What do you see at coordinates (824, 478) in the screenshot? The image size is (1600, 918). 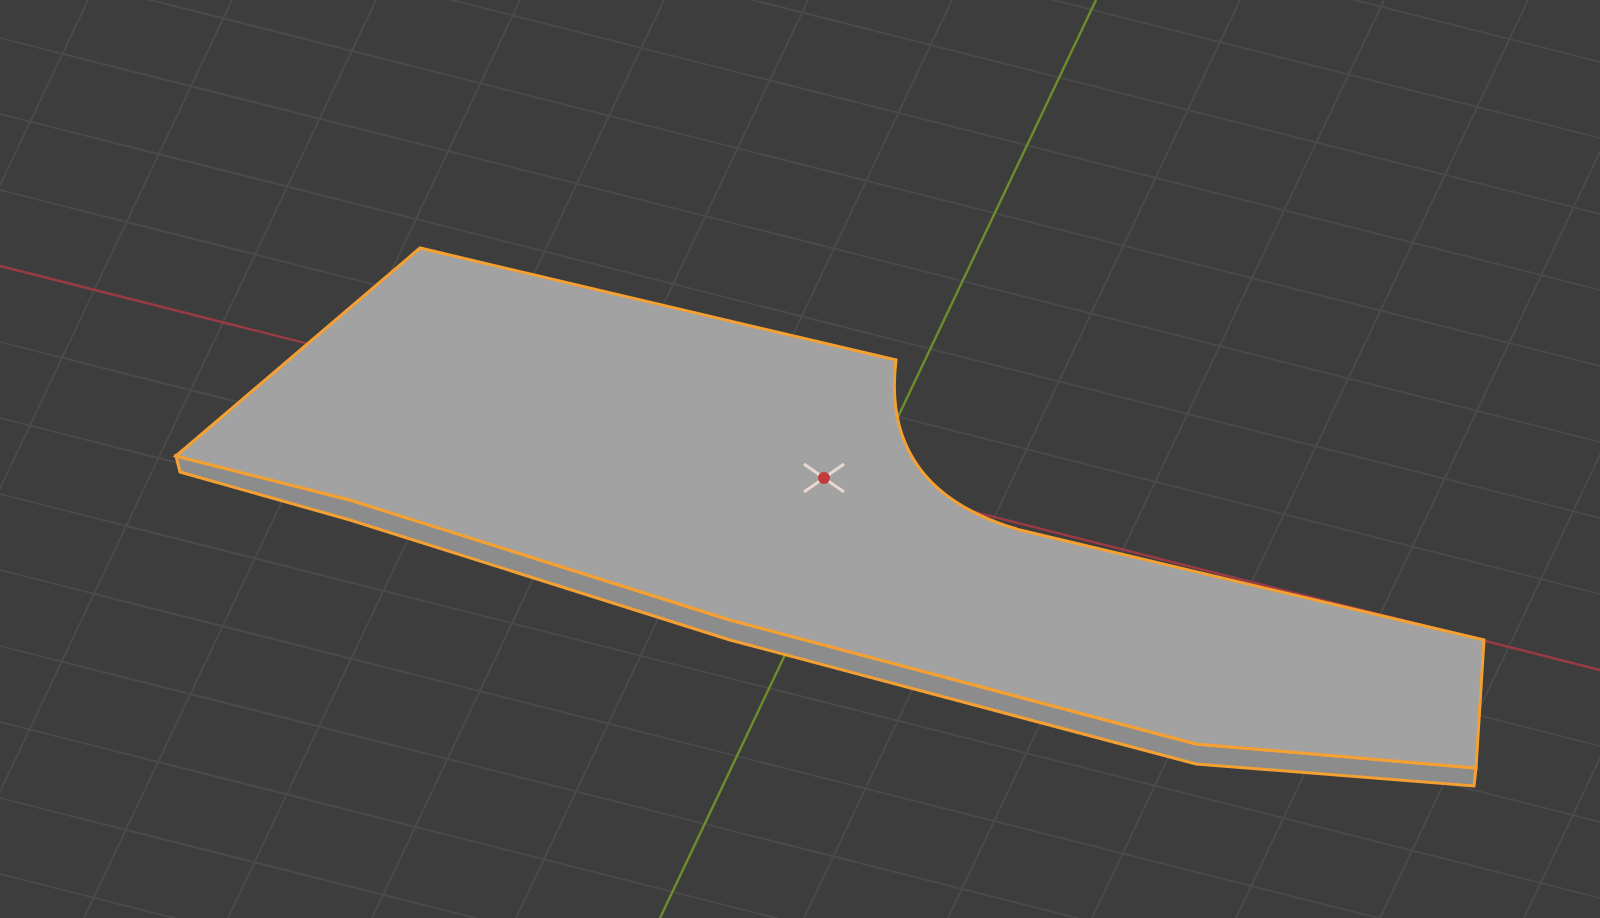 I see `origin-icon` at bounding box center [824, 478].